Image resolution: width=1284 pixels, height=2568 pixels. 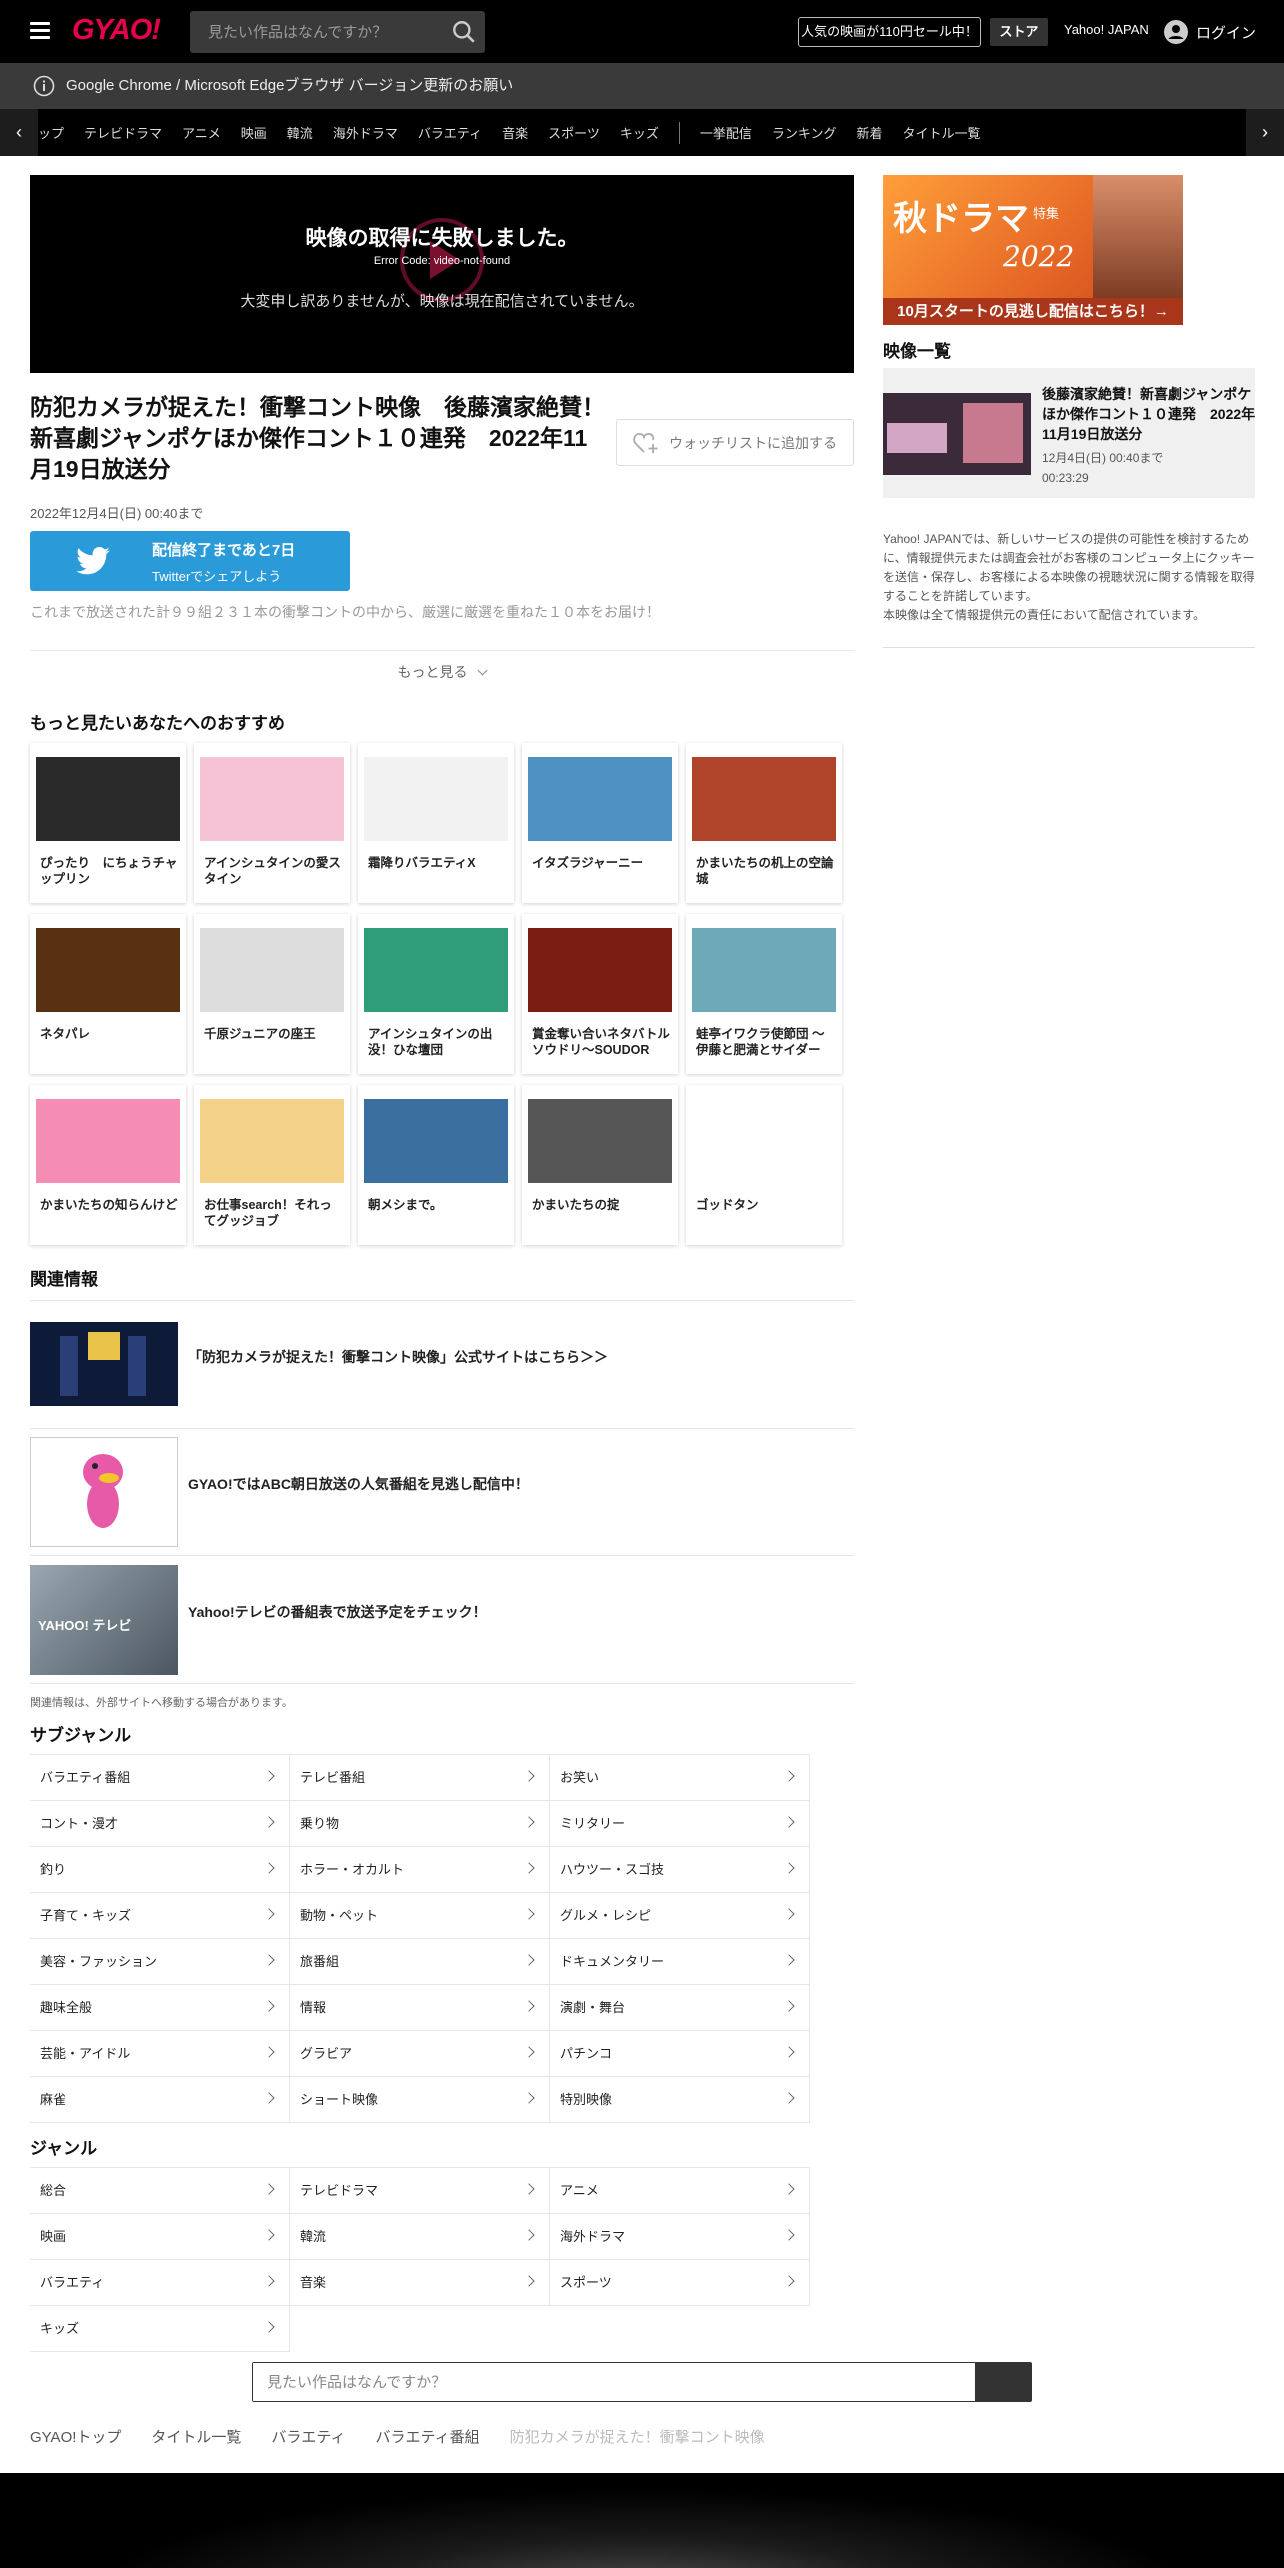 I want to click on subgenre-item: ミリタリー, so click(x=680, y=1824).